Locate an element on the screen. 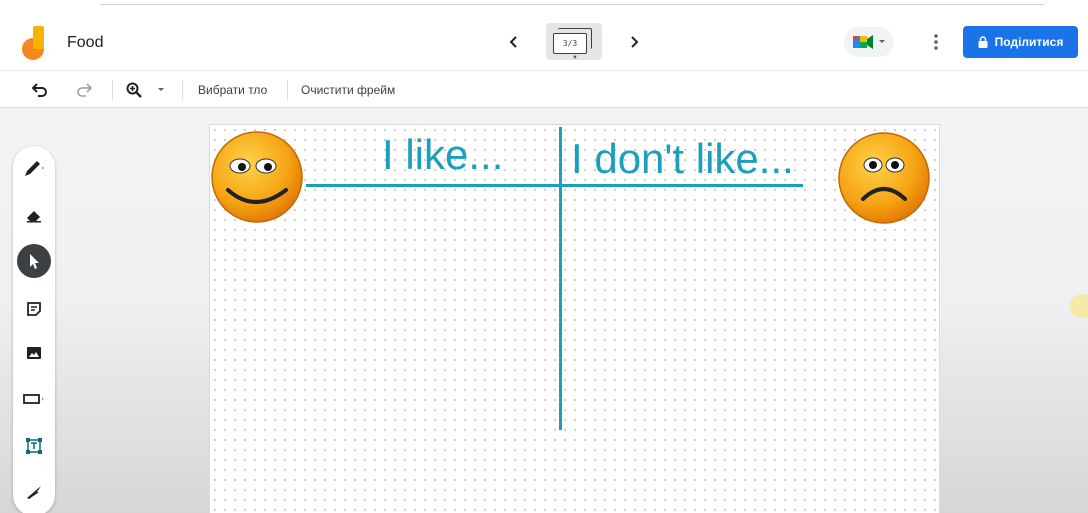 The width and height of the screenshot is (1088, 513). shape-icon is located at coordinates (33, 399).